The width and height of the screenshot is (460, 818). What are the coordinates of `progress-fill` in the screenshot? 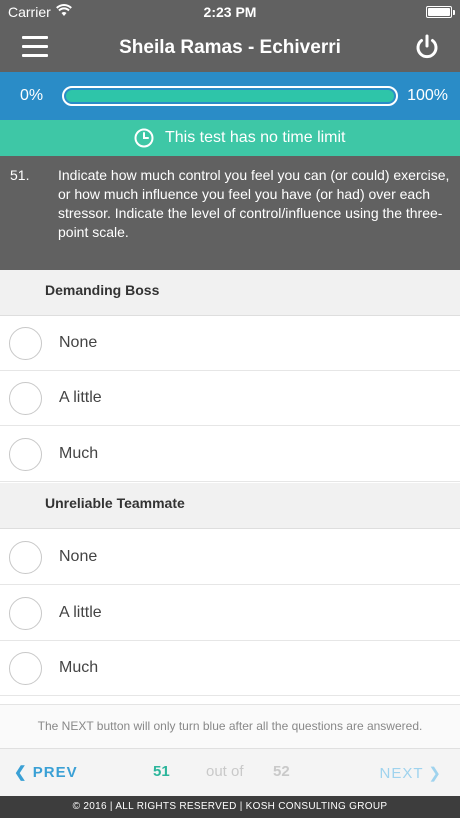 It's located at (230, 96).